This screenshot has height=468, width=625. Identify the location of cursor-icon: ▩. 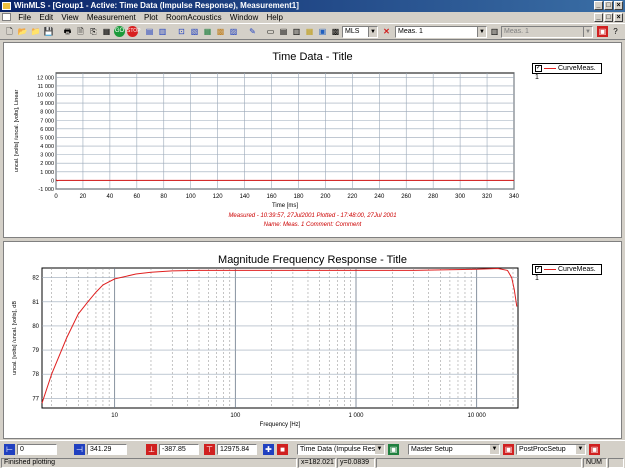
(220, 31).